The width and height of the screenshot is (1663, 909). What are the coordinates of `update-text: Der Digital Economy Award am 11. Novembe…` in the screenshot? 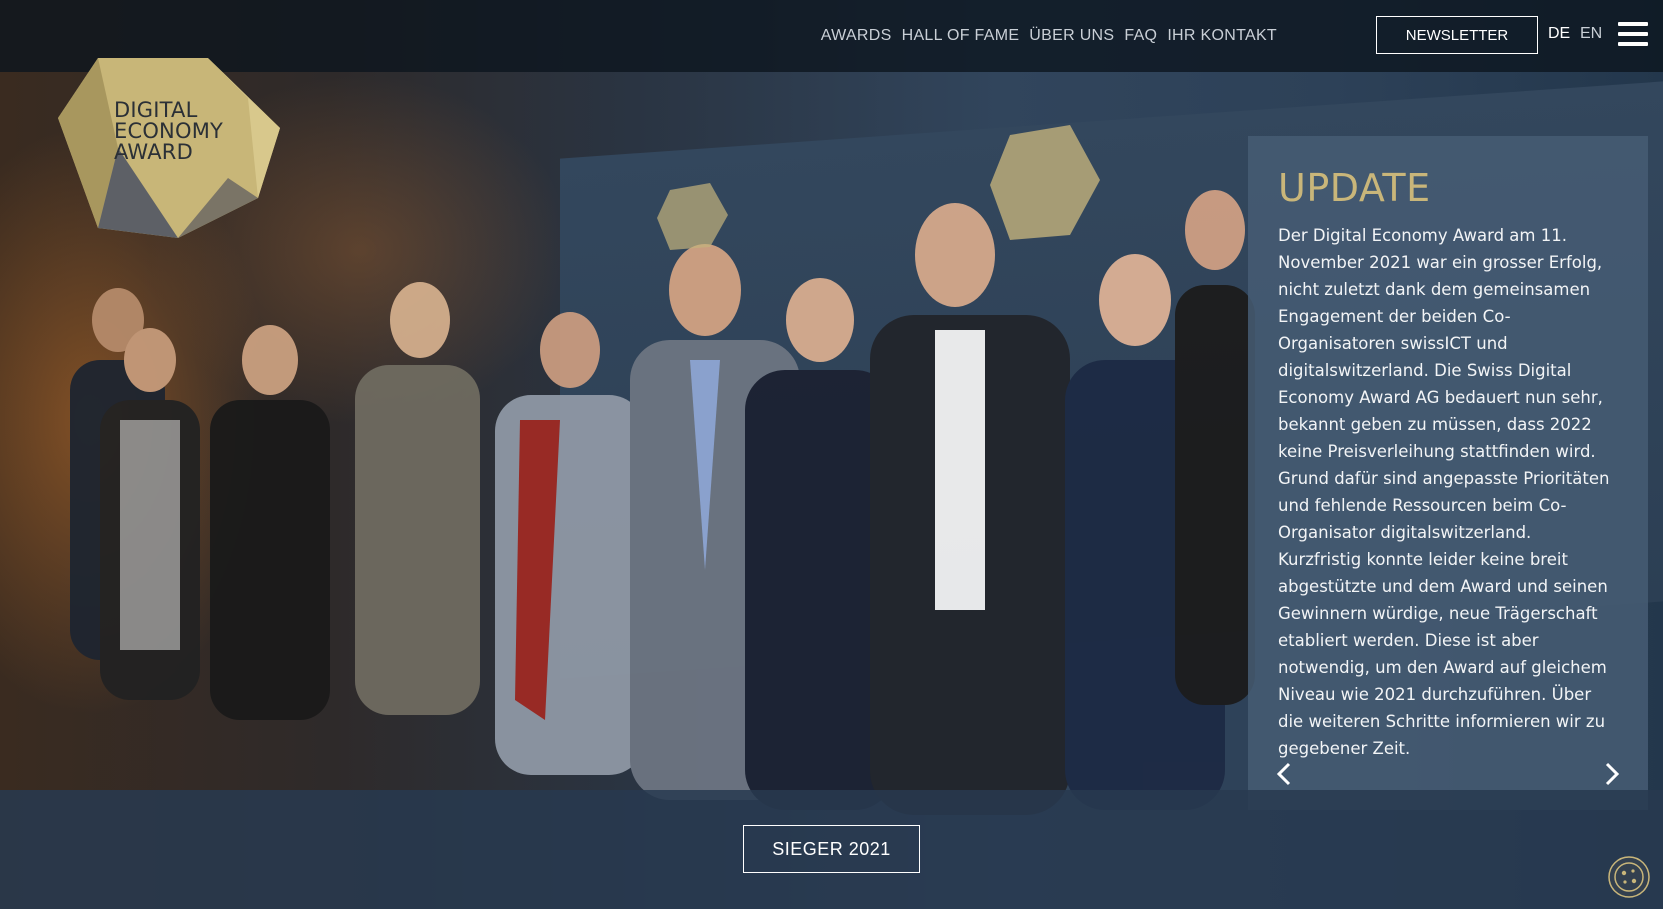 It's located at (1444, 492).